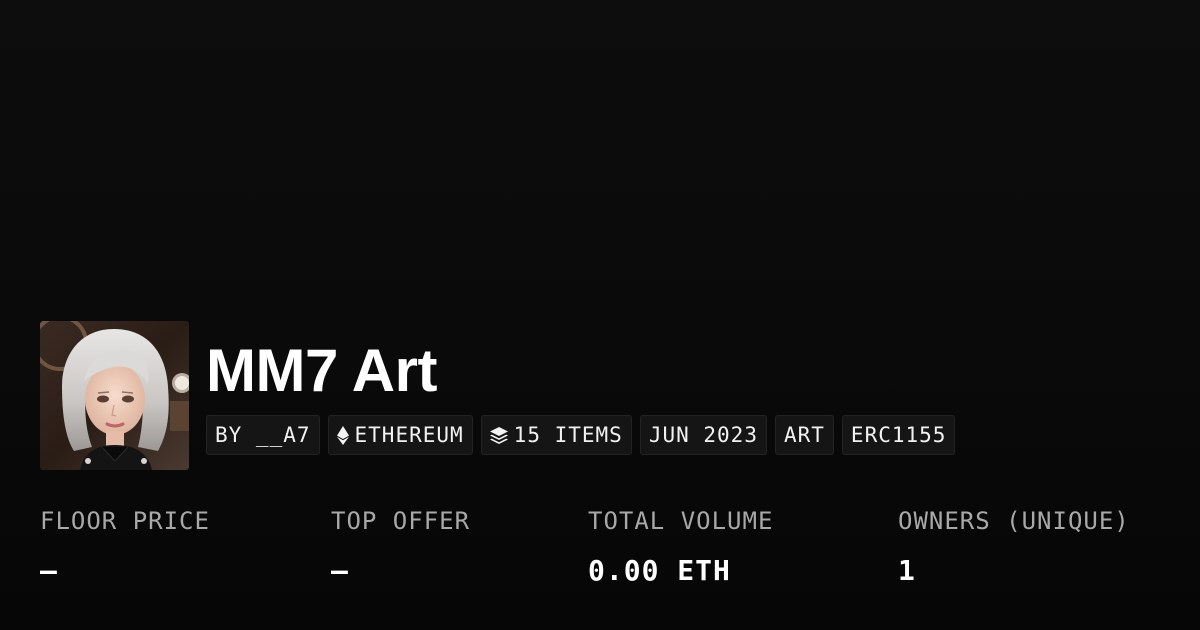  Describe the element at coordinates (659, 570) in the screenshot. I see `total-volume-value: 0.00 ETH` at that location.